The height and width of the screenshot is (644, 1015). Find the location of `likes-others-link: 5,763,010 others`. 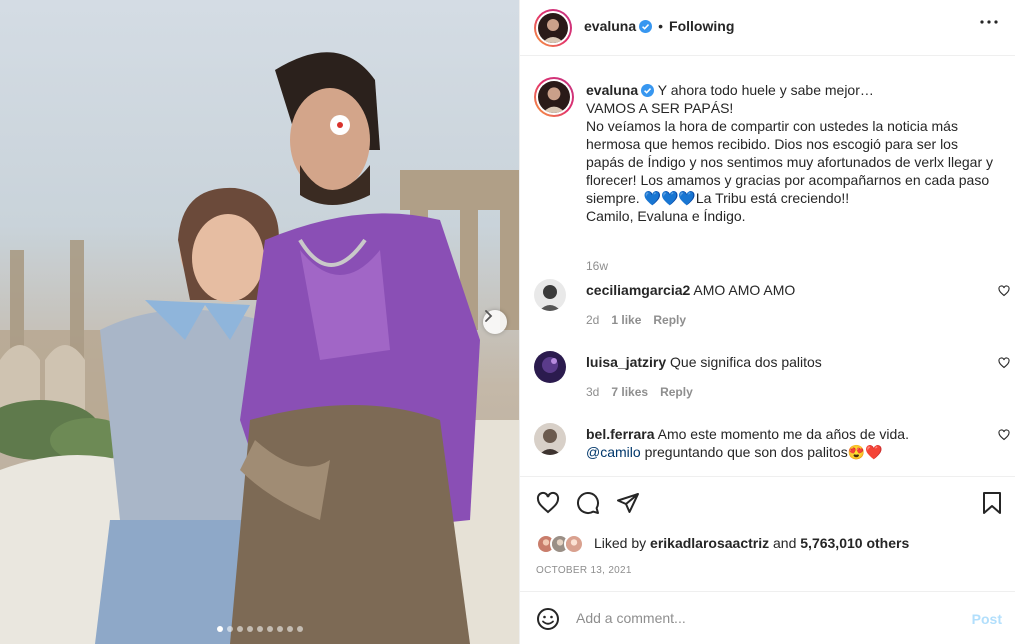

likes-others-link: 5,763,010 others is located at coordinates (854, 543).